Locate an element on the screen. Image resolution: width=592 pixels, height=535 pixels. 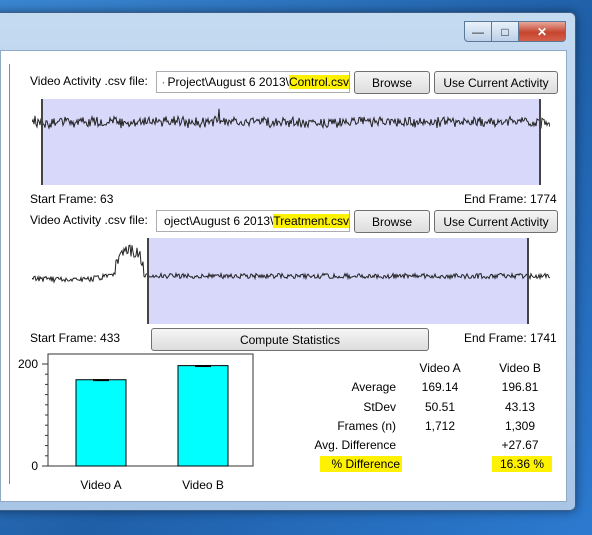
stats-pct-difference-b: 16.36 % is located at coordinates (522, 464).